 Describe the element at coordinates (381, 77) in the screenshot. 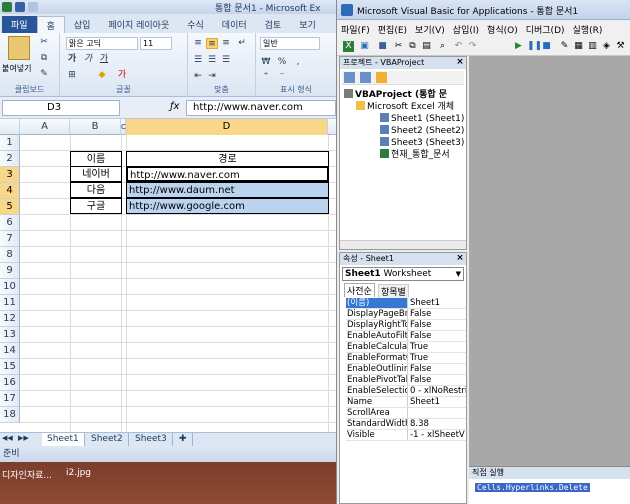

I see `toggle-folders-icon` at that location.